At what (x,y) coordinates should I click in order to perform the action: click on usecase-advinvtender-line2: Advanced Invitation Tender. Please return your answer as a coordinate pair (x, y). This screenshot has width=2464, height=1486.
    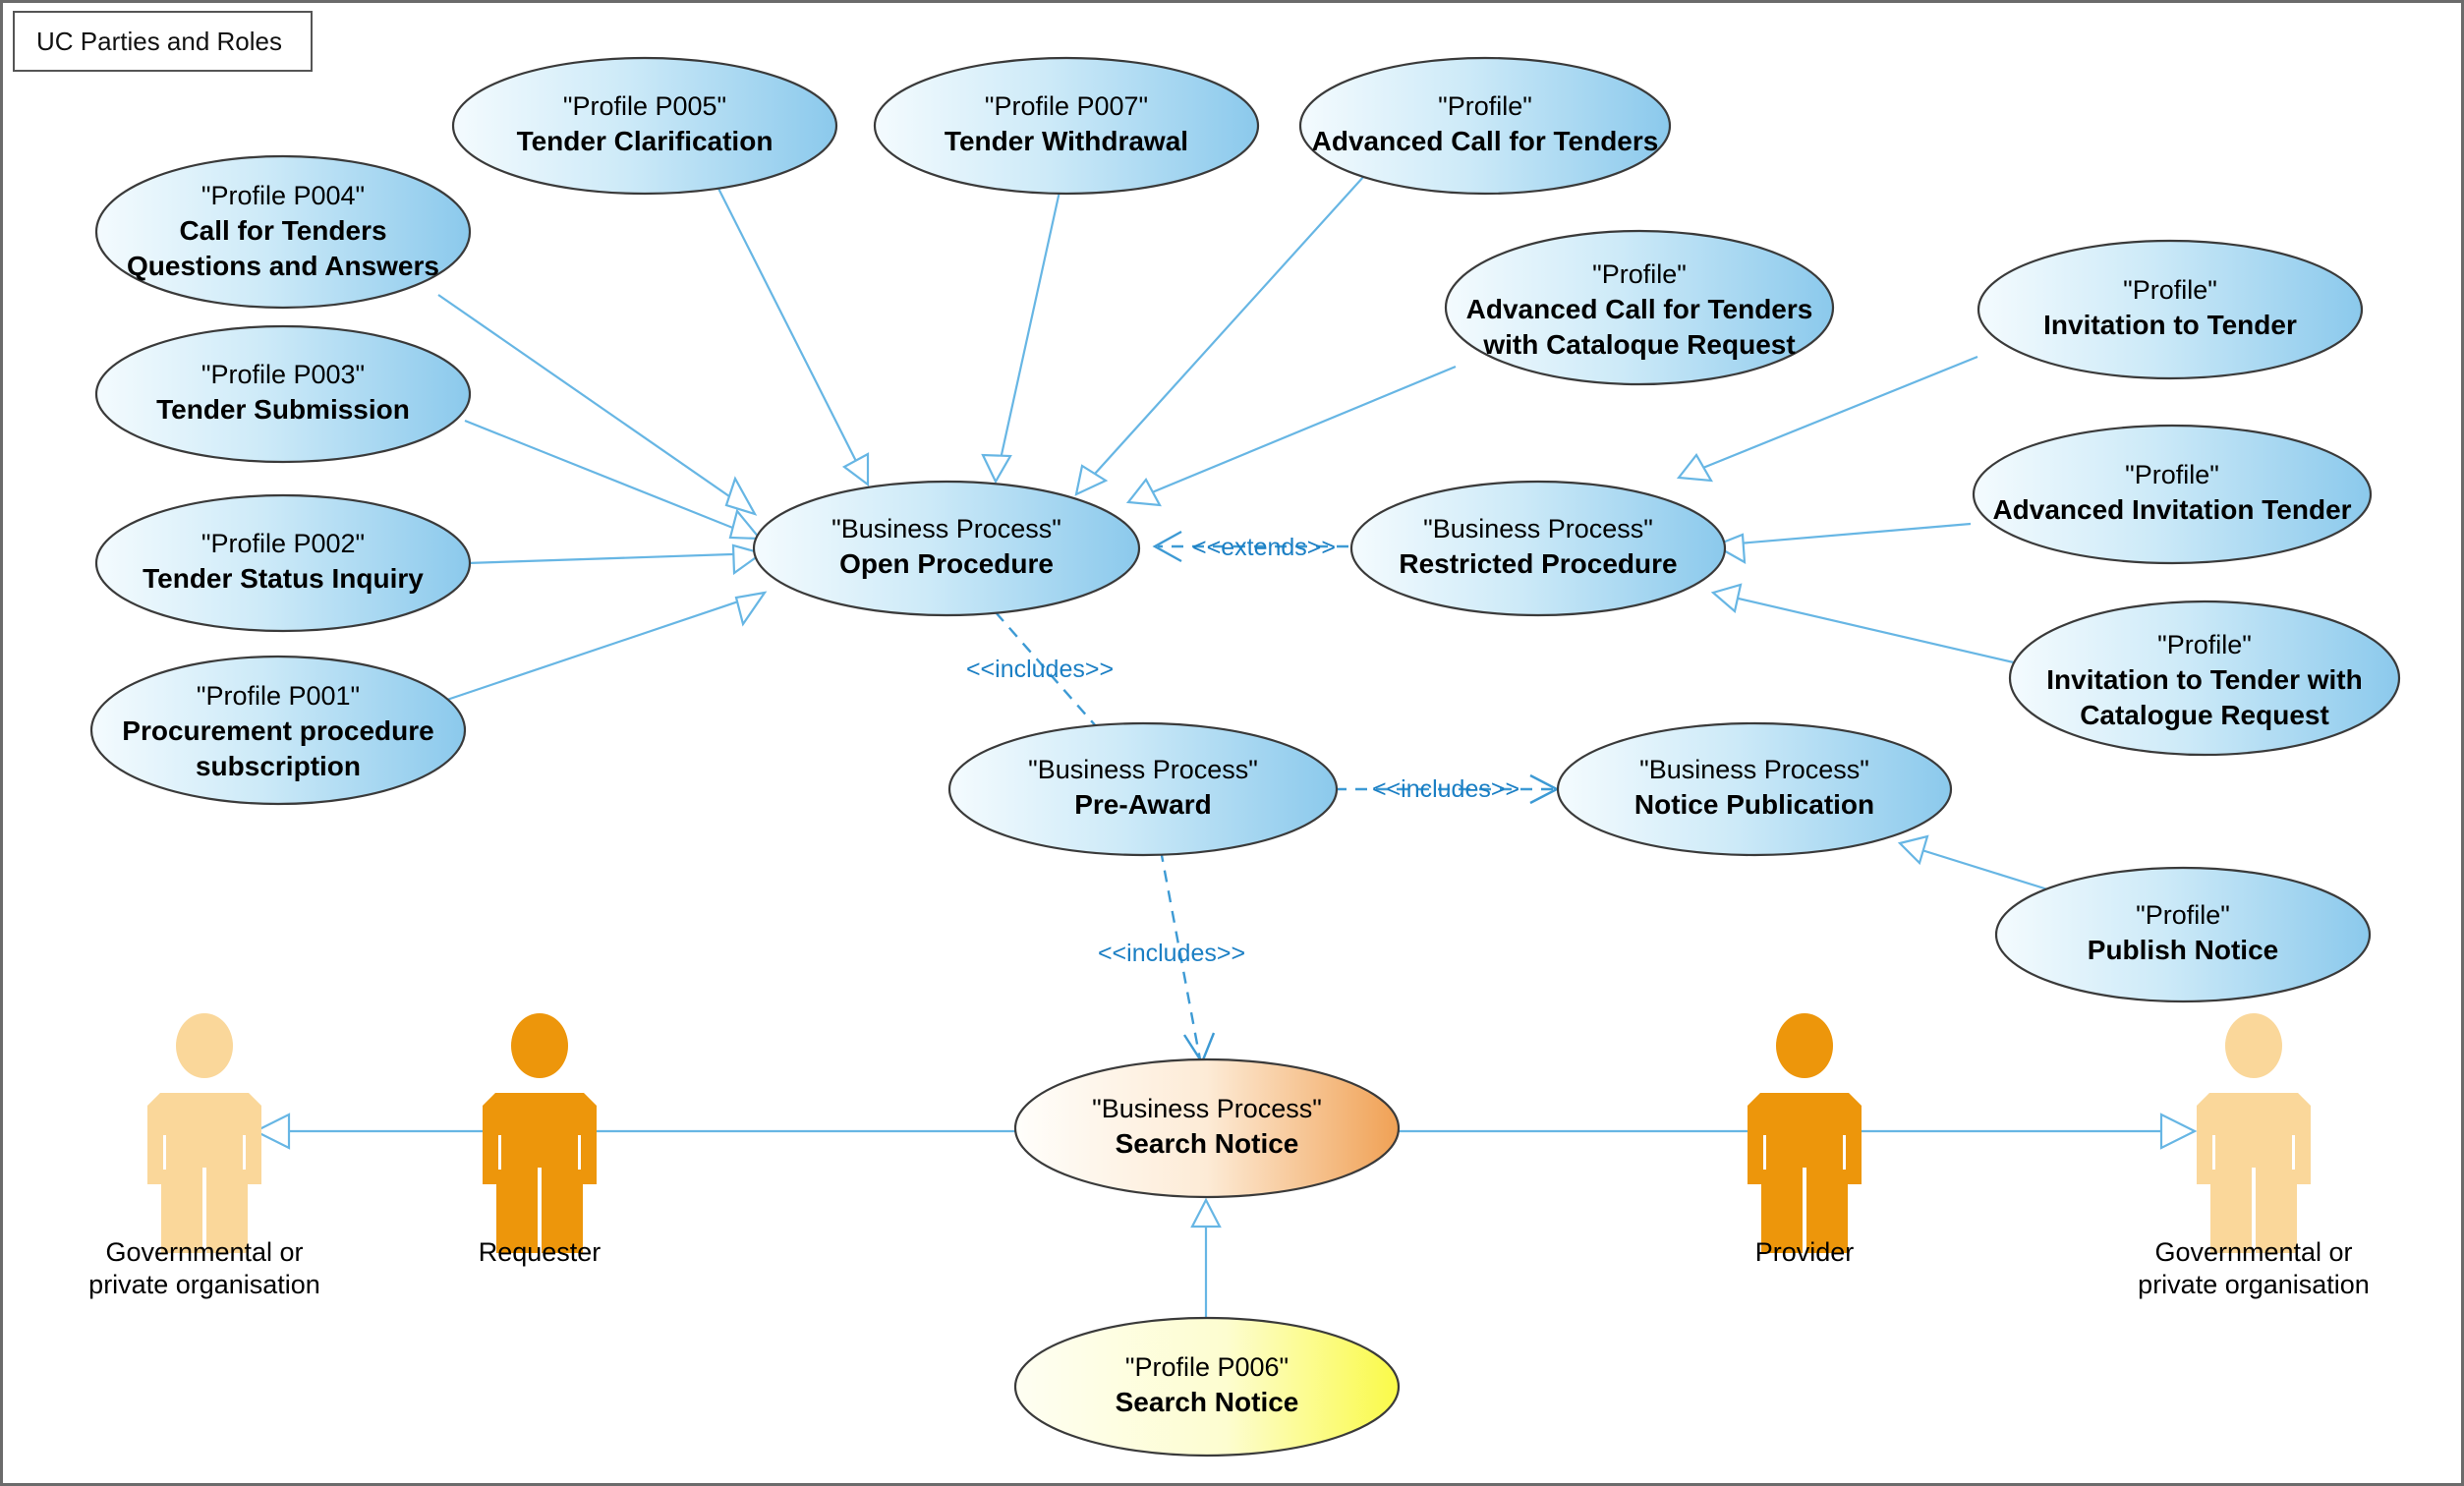
    Looking at the image, I should click on (2171, 509).